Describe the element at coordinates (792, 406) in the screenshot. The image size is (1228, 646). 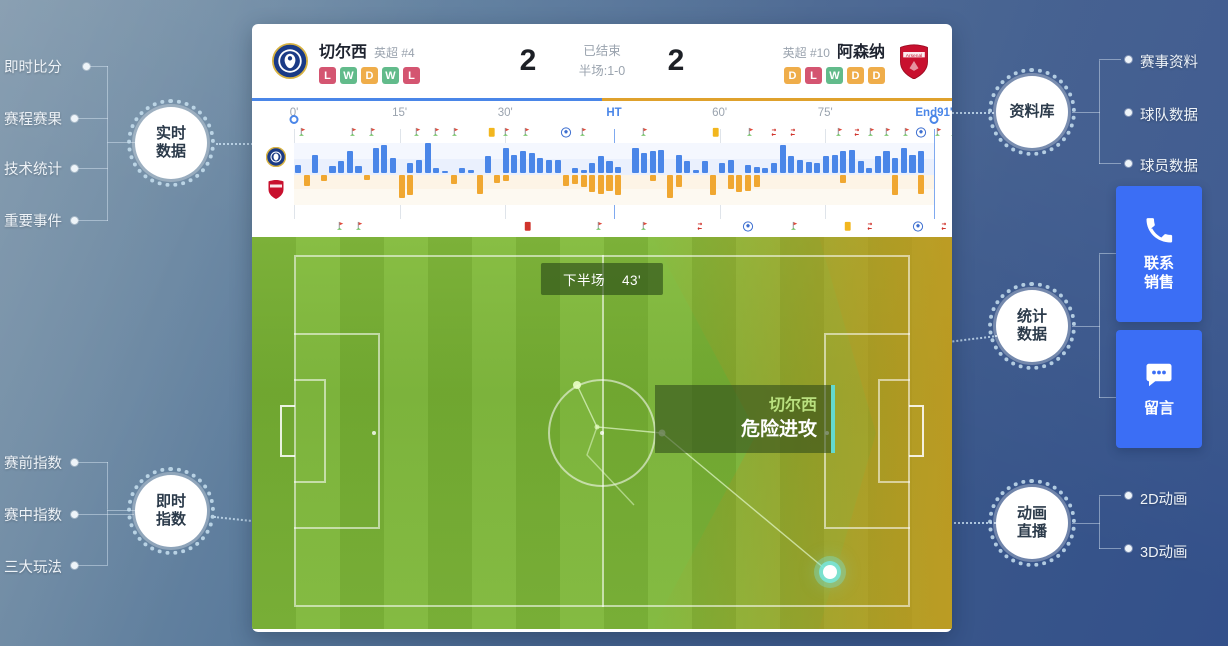
I see `event-team-name: 切尔西` at that location.